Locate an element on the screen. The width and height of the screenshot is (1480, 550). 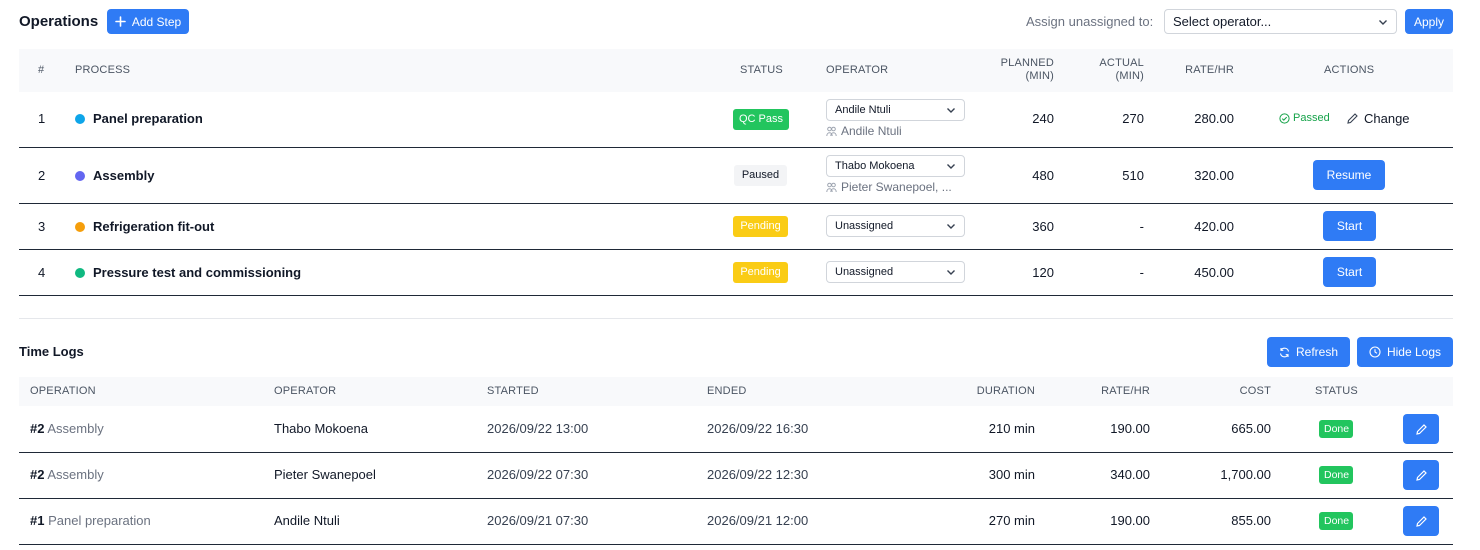
operator-select: Thabo Mokoena is located at coordinates (895, 166).